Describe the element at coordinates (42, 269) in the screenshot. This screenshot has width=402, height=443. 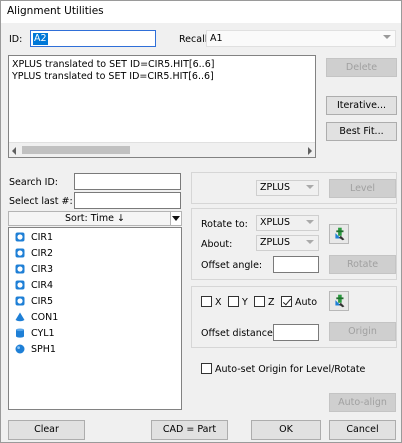
I see `feature-name: CIR3` at that location.